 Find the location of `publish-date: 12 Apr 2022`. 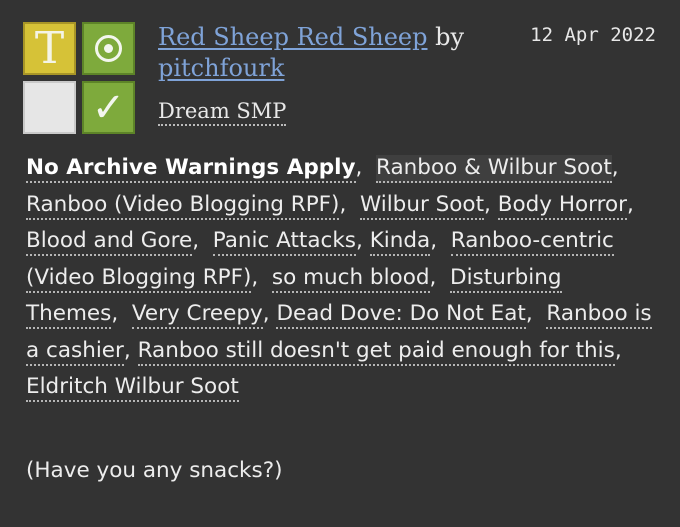

publish-date: 12 Apr 2022 is located at coordinates (593, 35).